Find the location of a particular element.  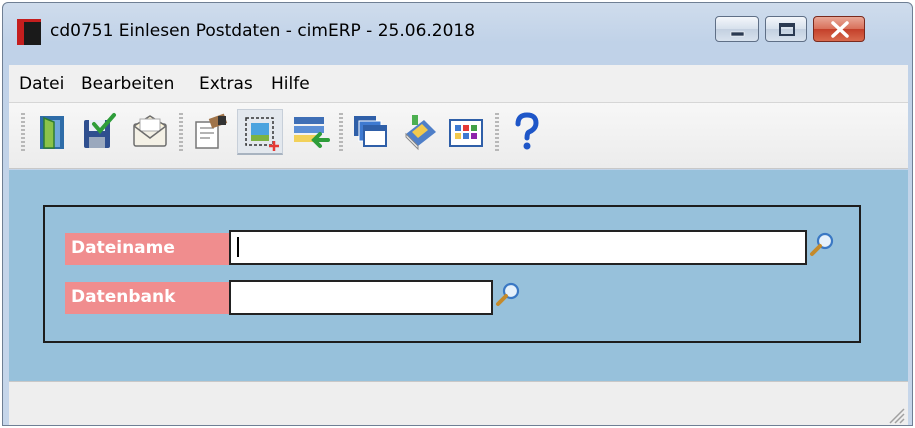

datenbank-input is located at coordinates (361, 297).